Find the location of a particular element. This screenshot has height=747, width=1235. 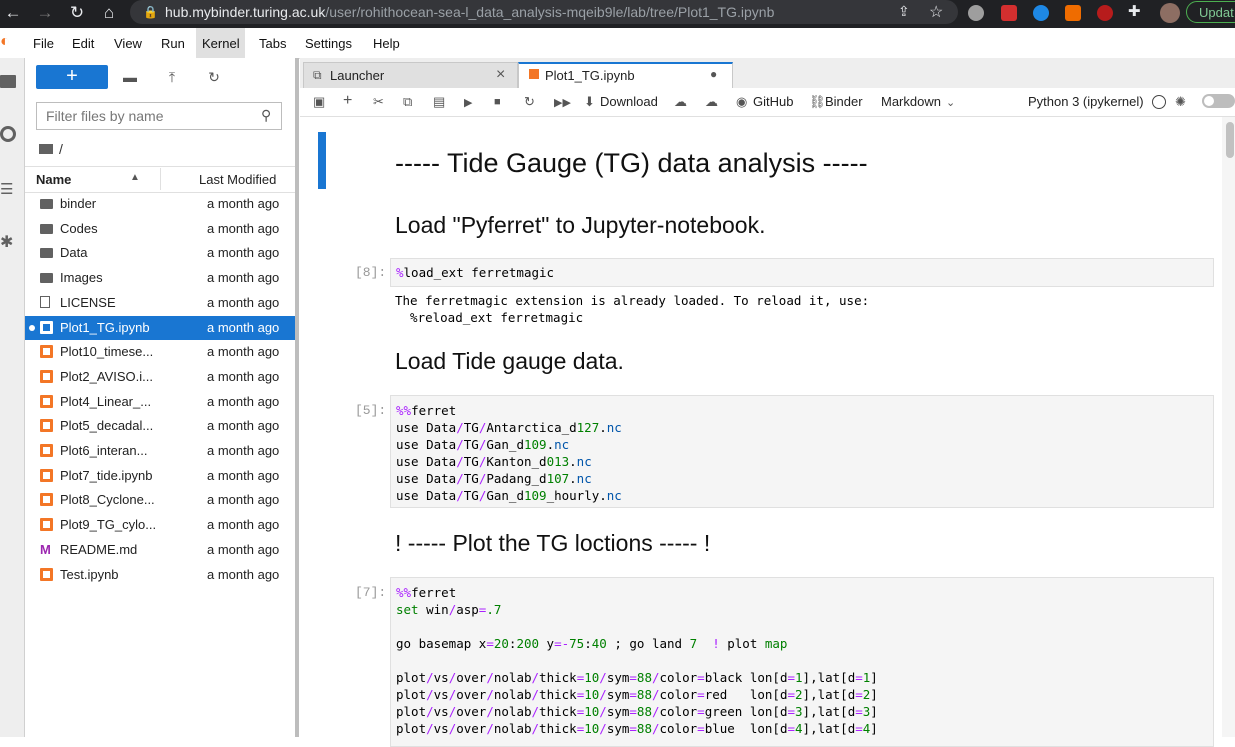

extension-blue-icon is located at coordinates (1041, 13).